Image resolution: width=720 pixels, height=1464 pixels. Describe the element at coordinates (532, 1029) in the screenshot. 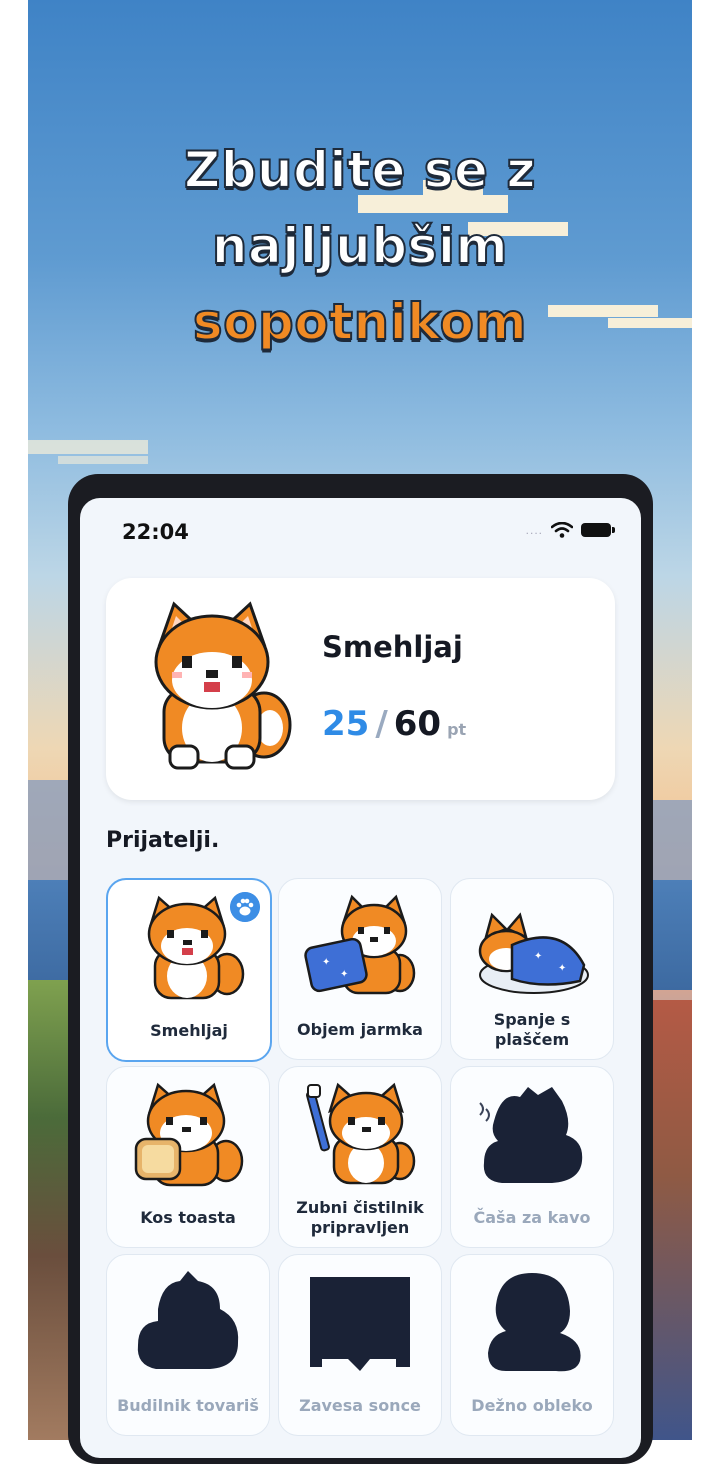

I see `friend-label: Spanje s plaščem` at that location.